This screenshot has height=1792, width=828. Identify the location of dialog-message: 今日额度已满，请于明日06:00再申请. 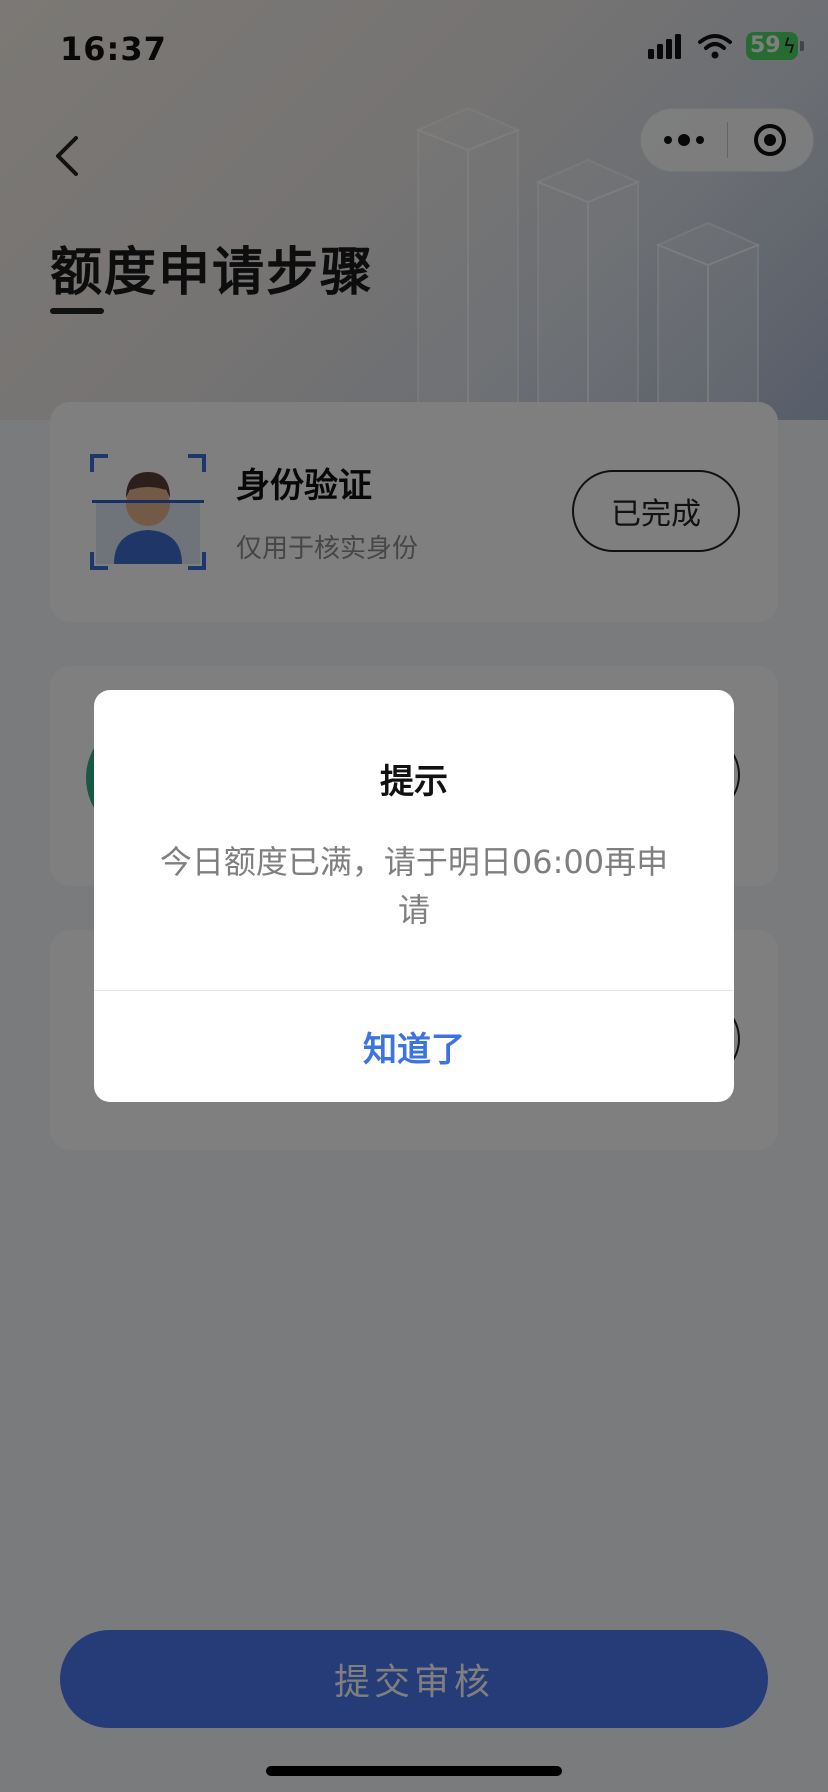
(414, 886).